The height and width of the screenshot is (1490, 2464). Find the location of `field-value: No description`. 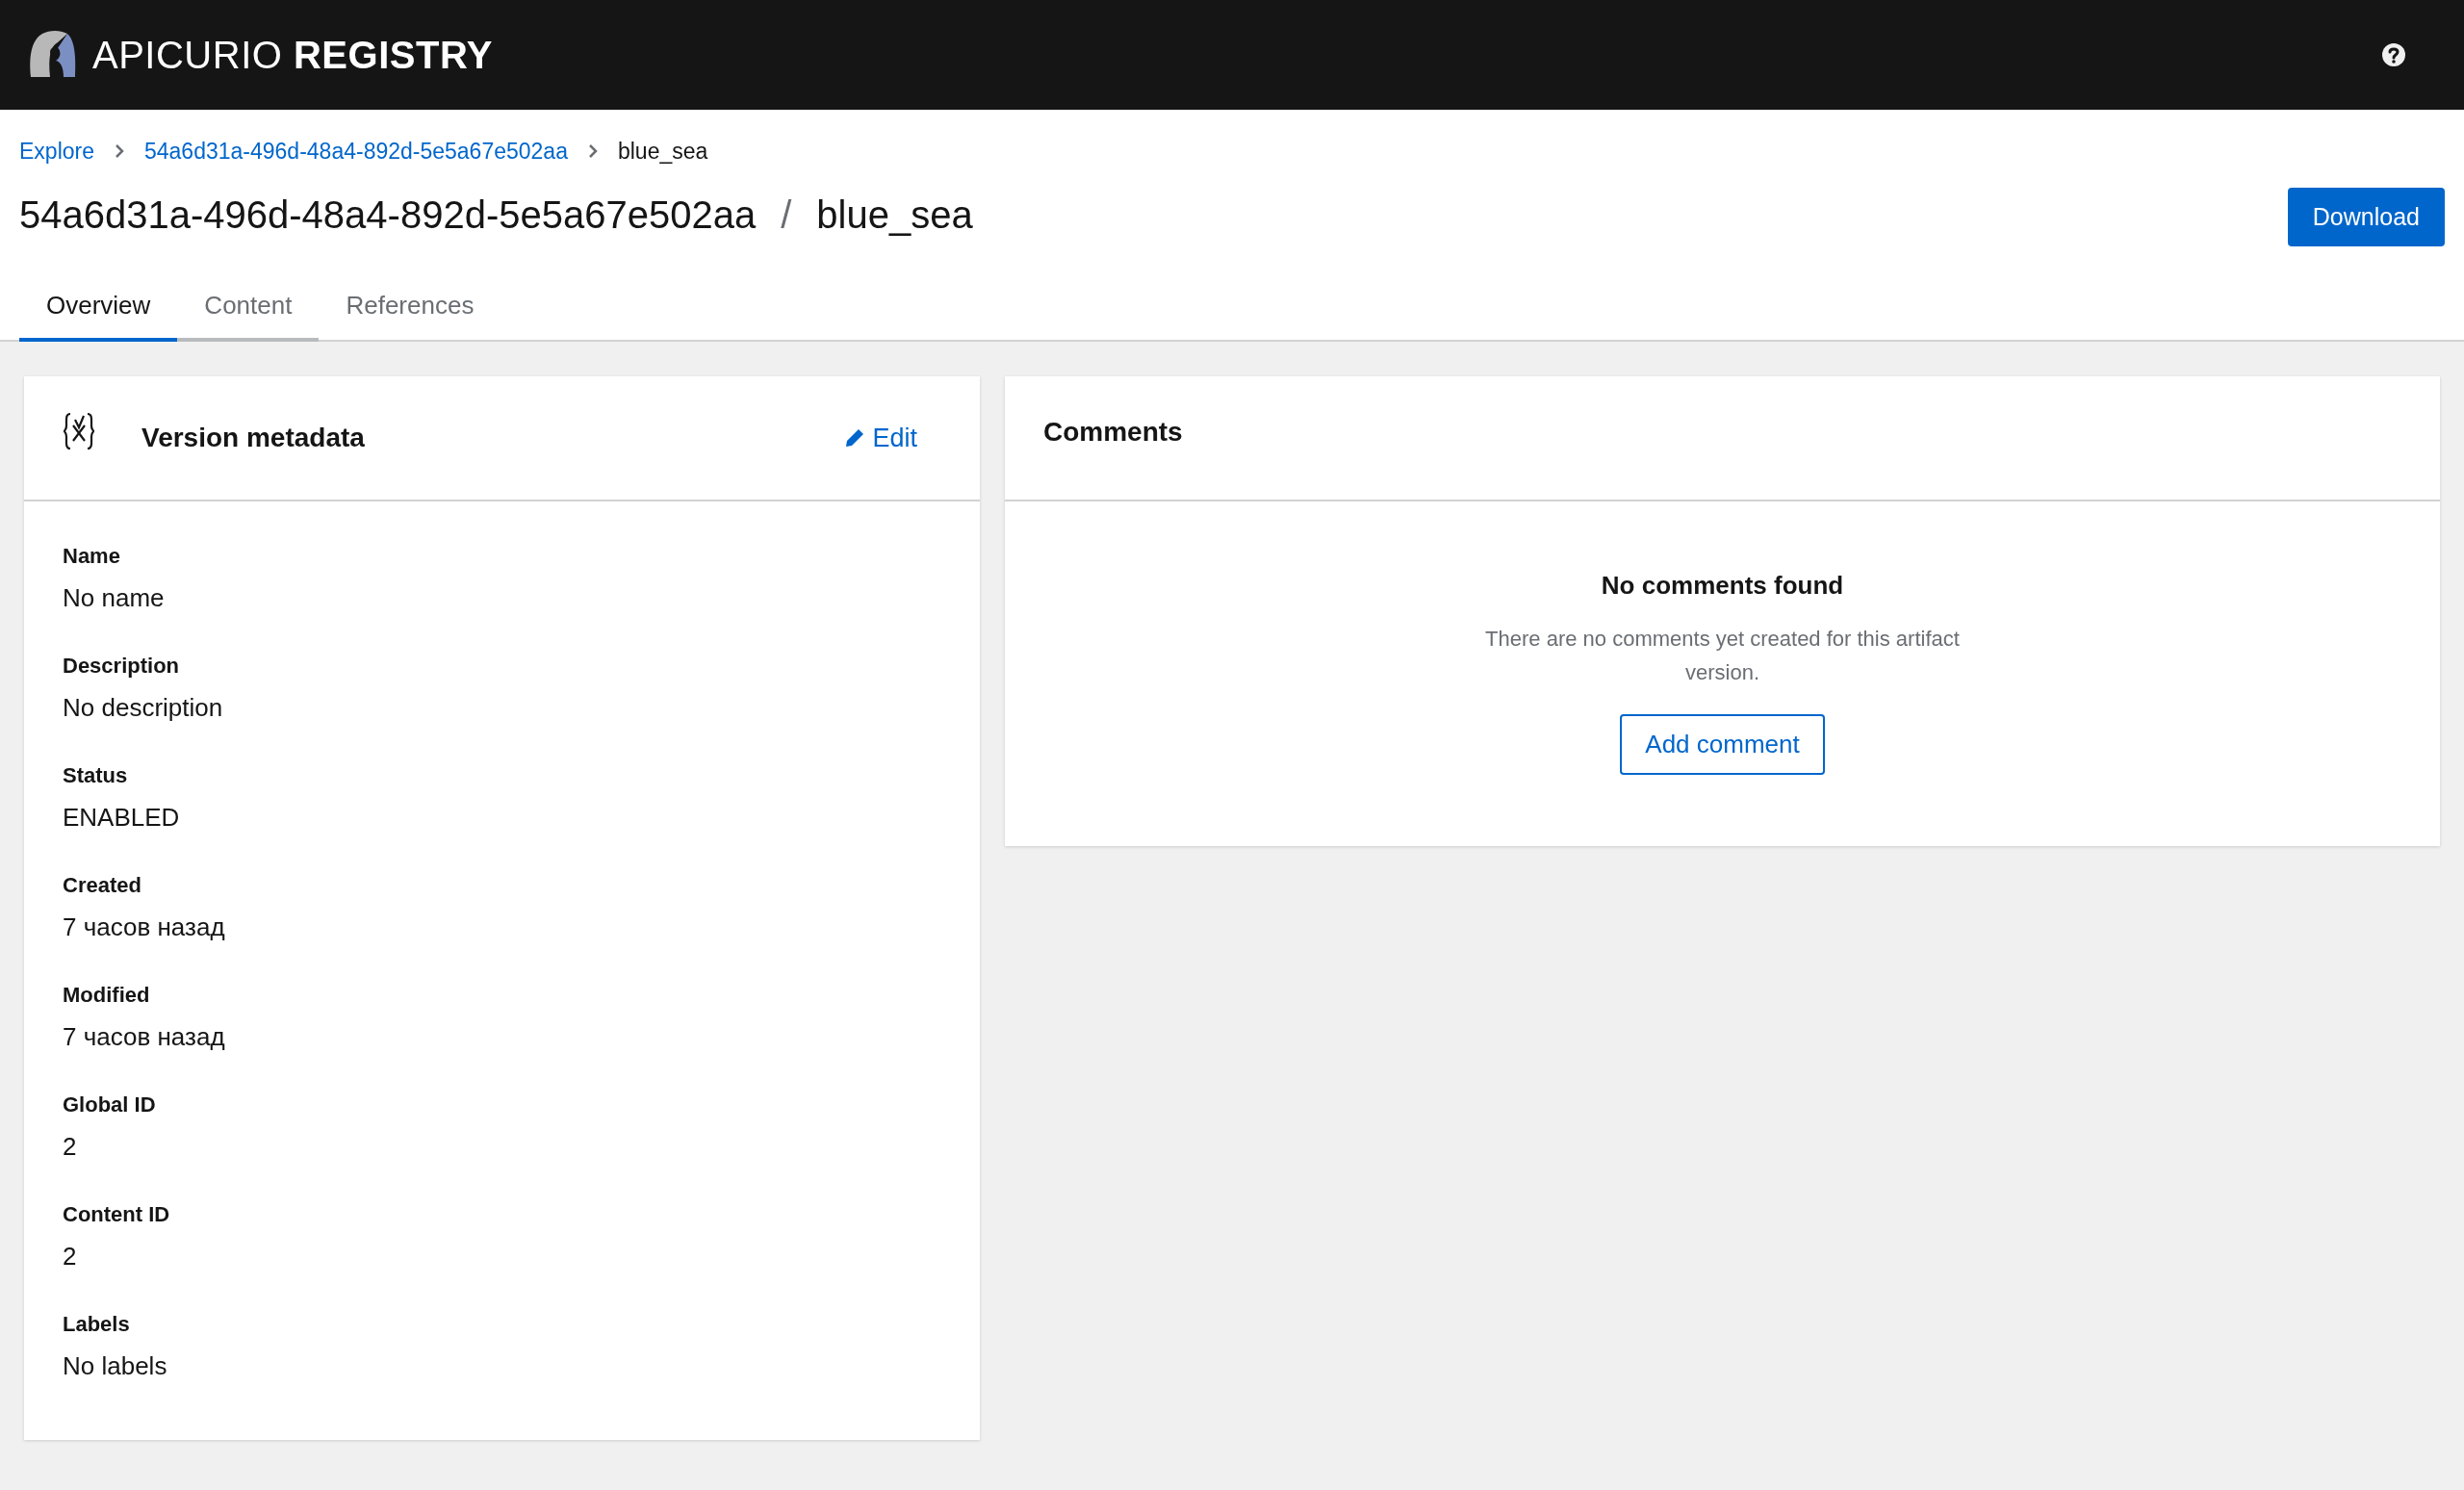

field-value: No description is located at coordinates (143, 708).